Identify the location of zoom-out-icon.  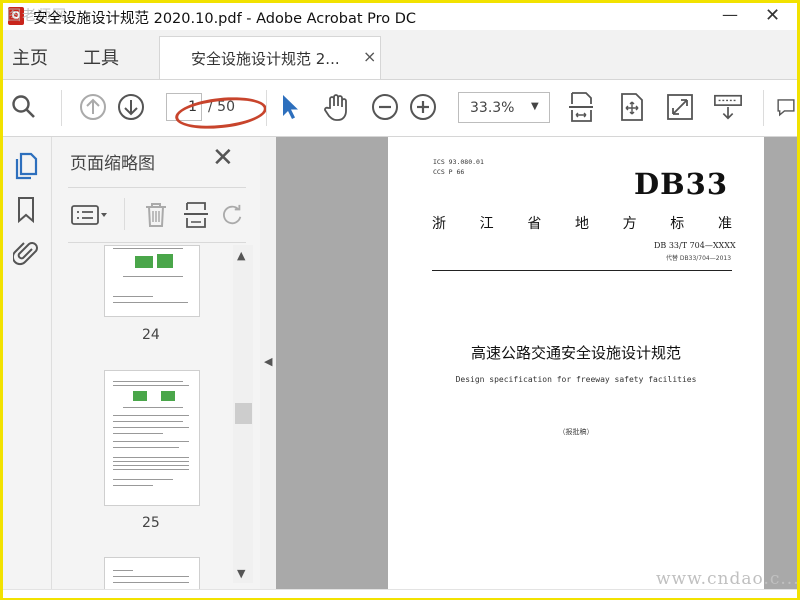
(385, 107).